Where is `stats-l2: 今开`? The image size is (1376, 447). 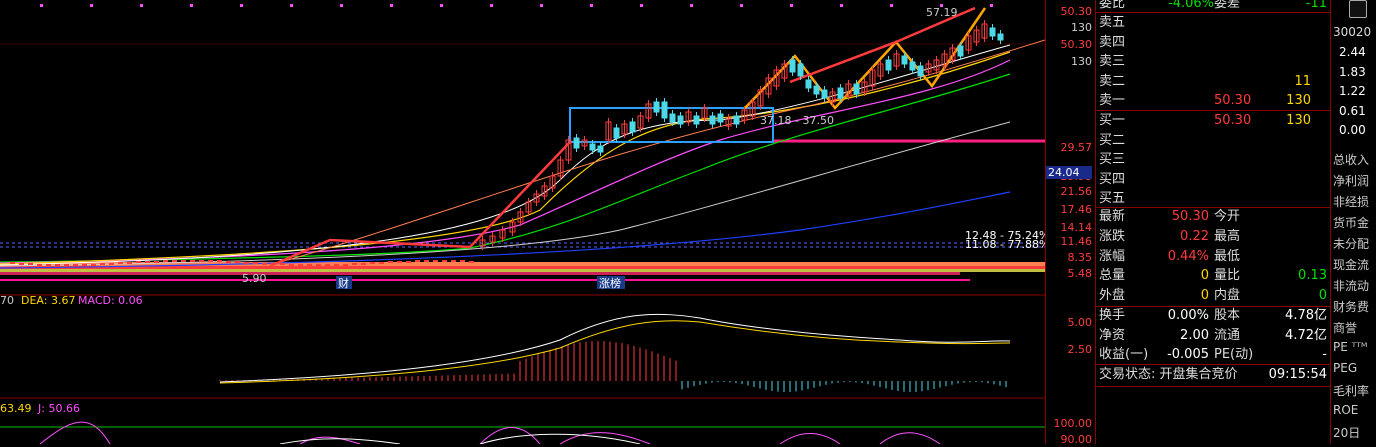 stats-l2: 今开 is located at coordinates (1227, 216).